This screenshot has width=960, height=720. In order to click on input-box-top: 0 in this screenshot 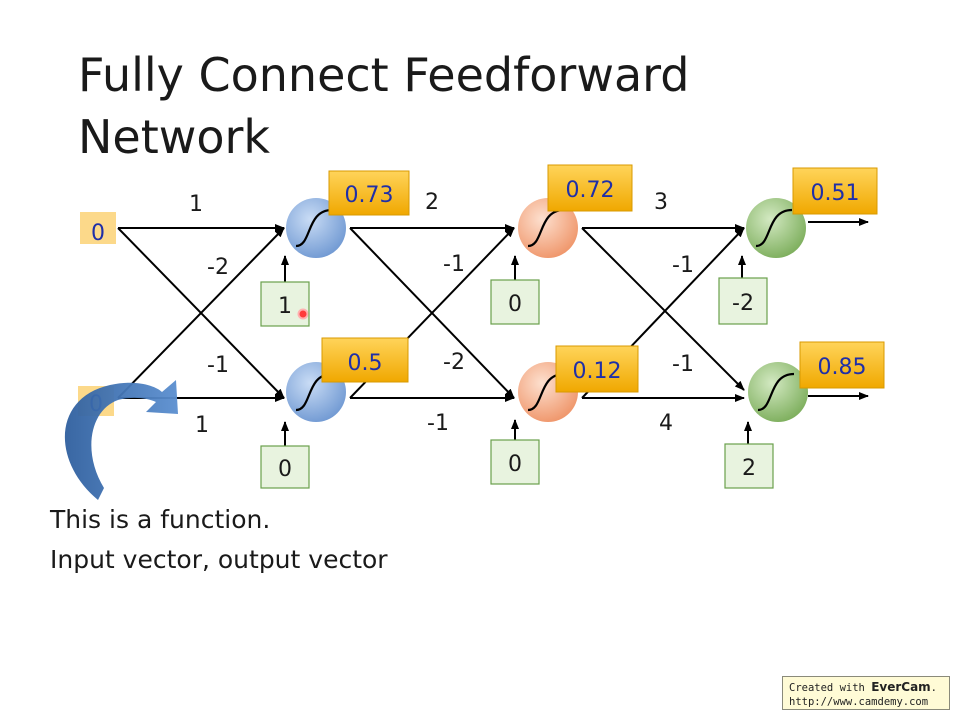, I will do `click(98, 229)`.